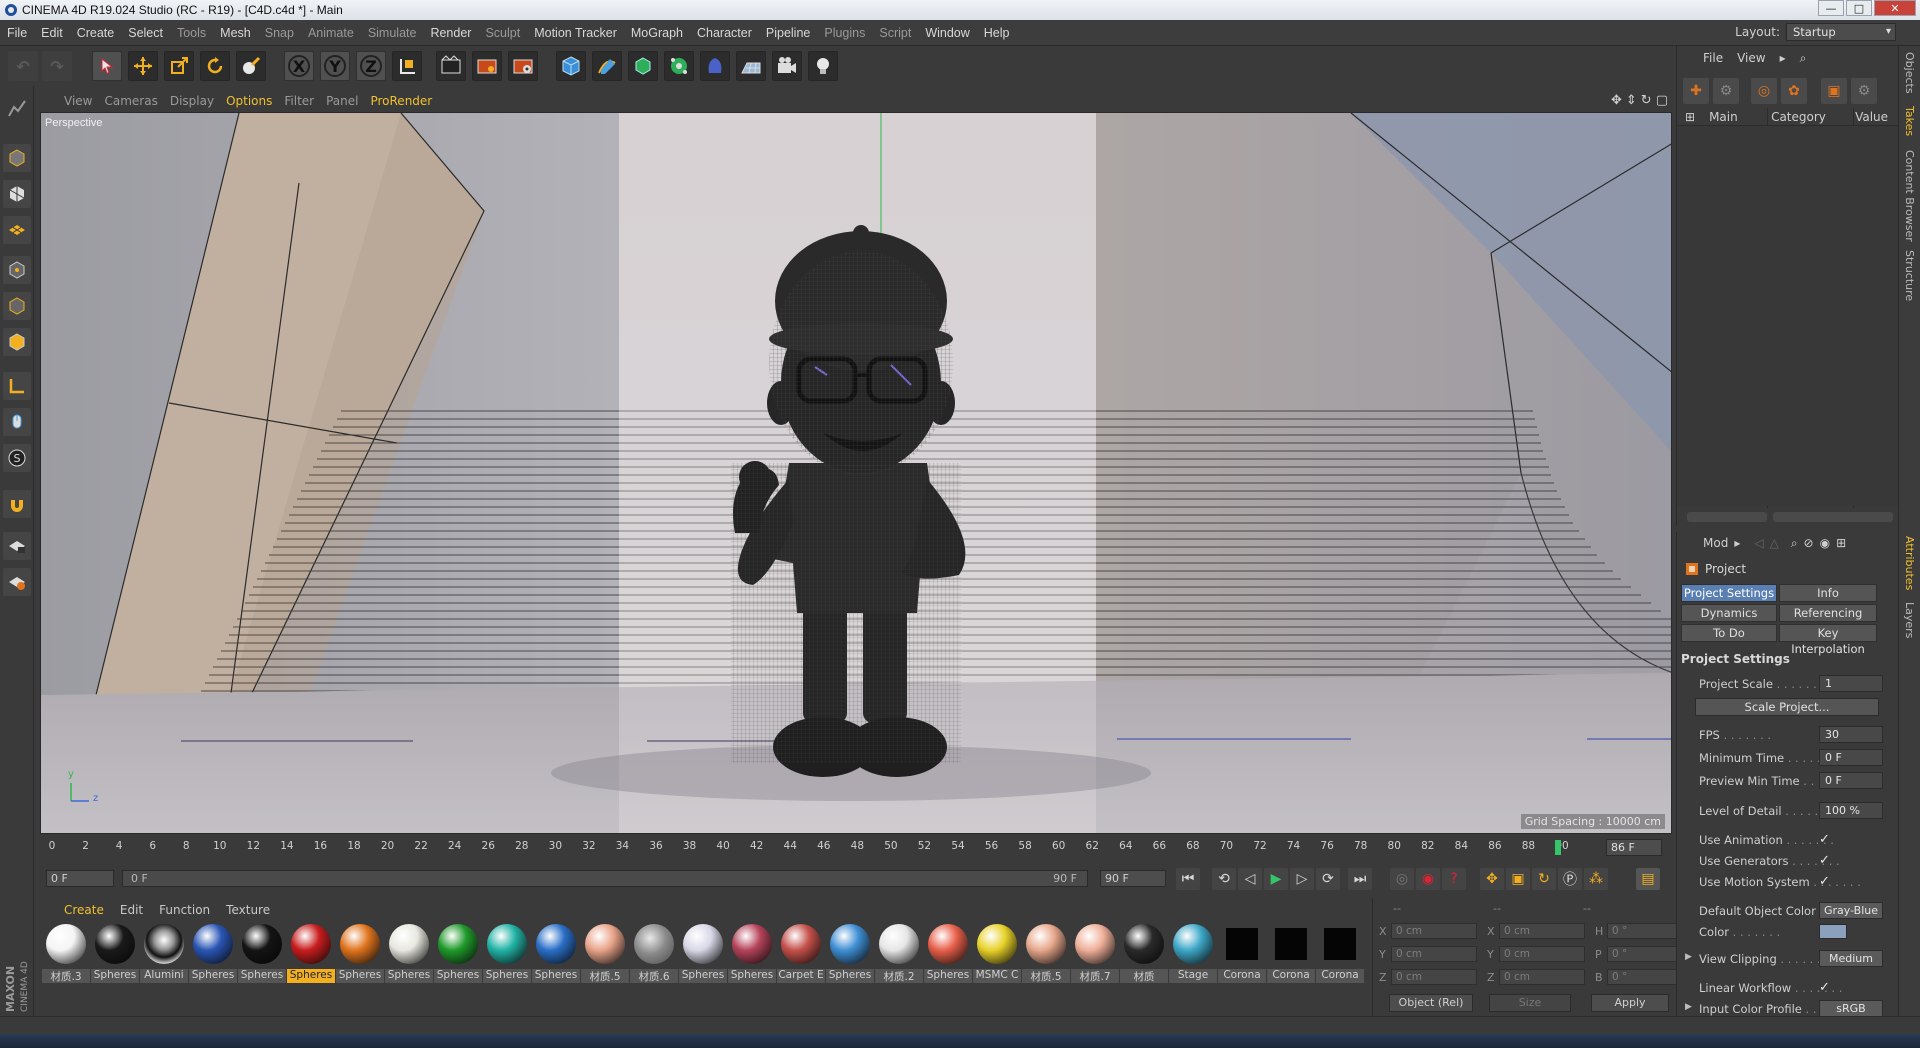 Image resolution: width=1920 pixels, height=1048 pixels. I want to click on menu-help: Help, so click(997, 33).